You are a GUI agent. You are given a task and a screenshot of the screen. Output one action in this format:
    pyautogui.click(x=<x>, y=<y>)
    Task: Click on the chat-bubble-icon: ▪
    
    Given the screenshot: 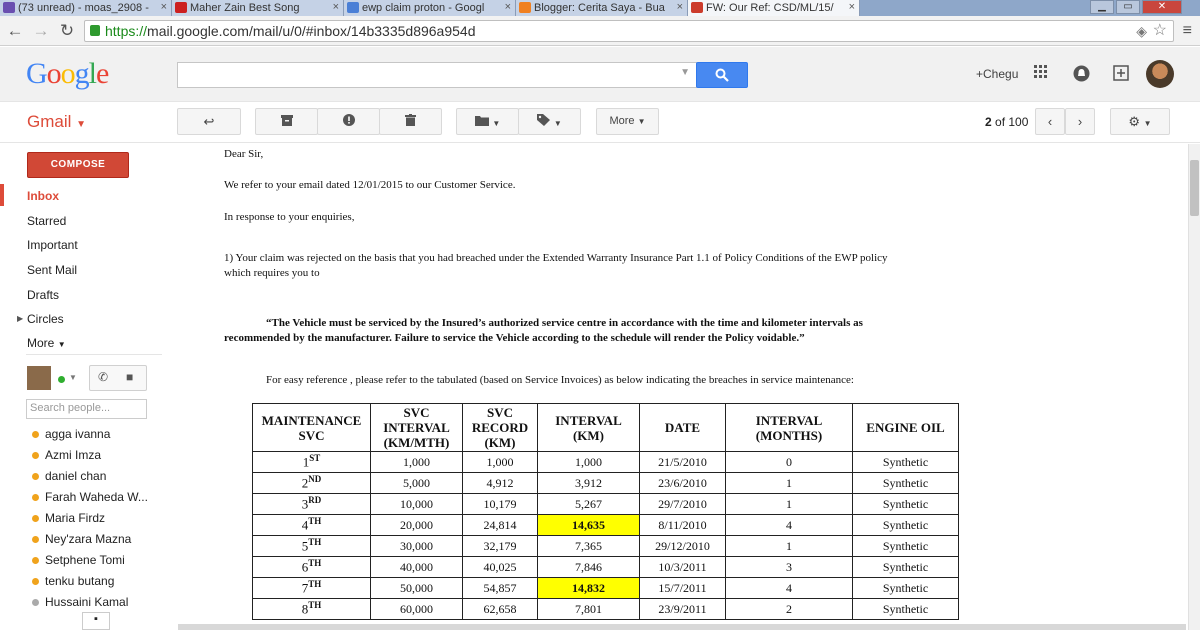 What is the action you would take?
    pyautogui.click(x=96, y=621)
    